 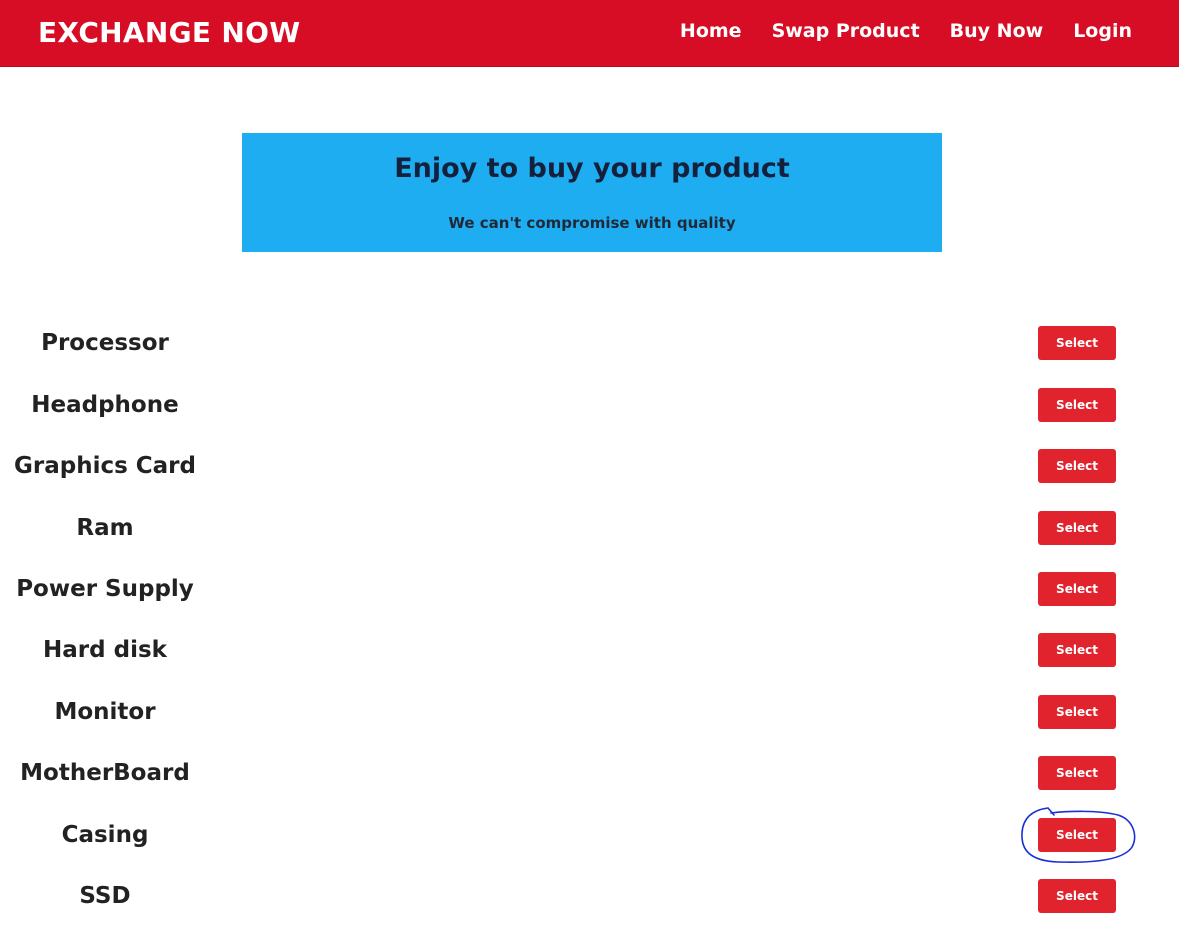 I want to click on select-button-casing: Select, so click(x=1077, y=835).